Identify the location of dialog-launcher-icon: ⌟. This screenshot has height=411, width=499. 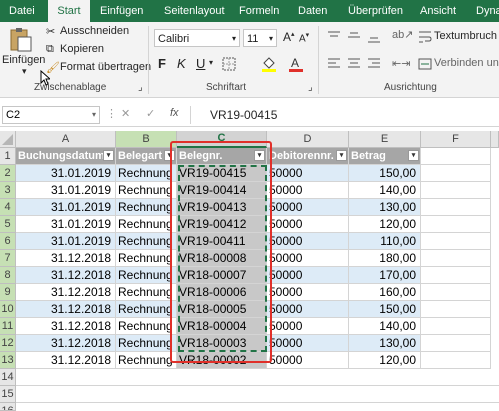
(140, 87).